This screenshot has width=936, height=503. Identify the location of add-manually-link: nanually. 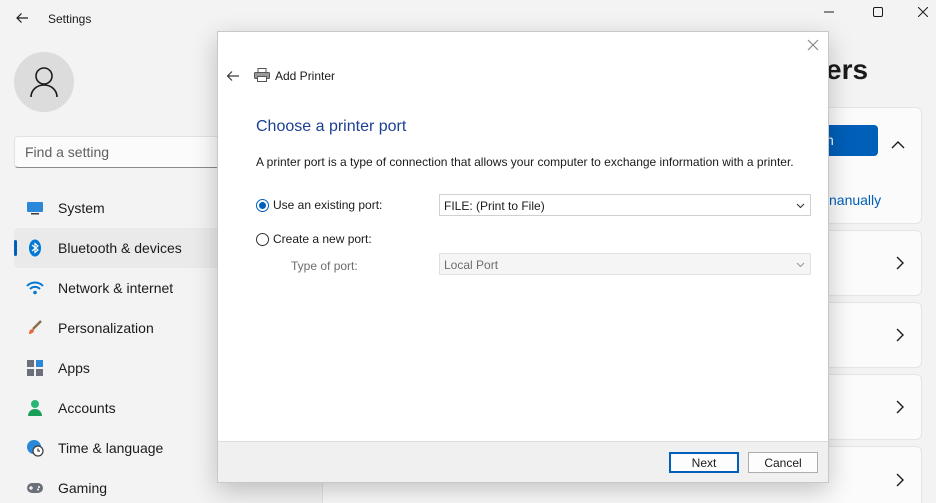
(855, 200).